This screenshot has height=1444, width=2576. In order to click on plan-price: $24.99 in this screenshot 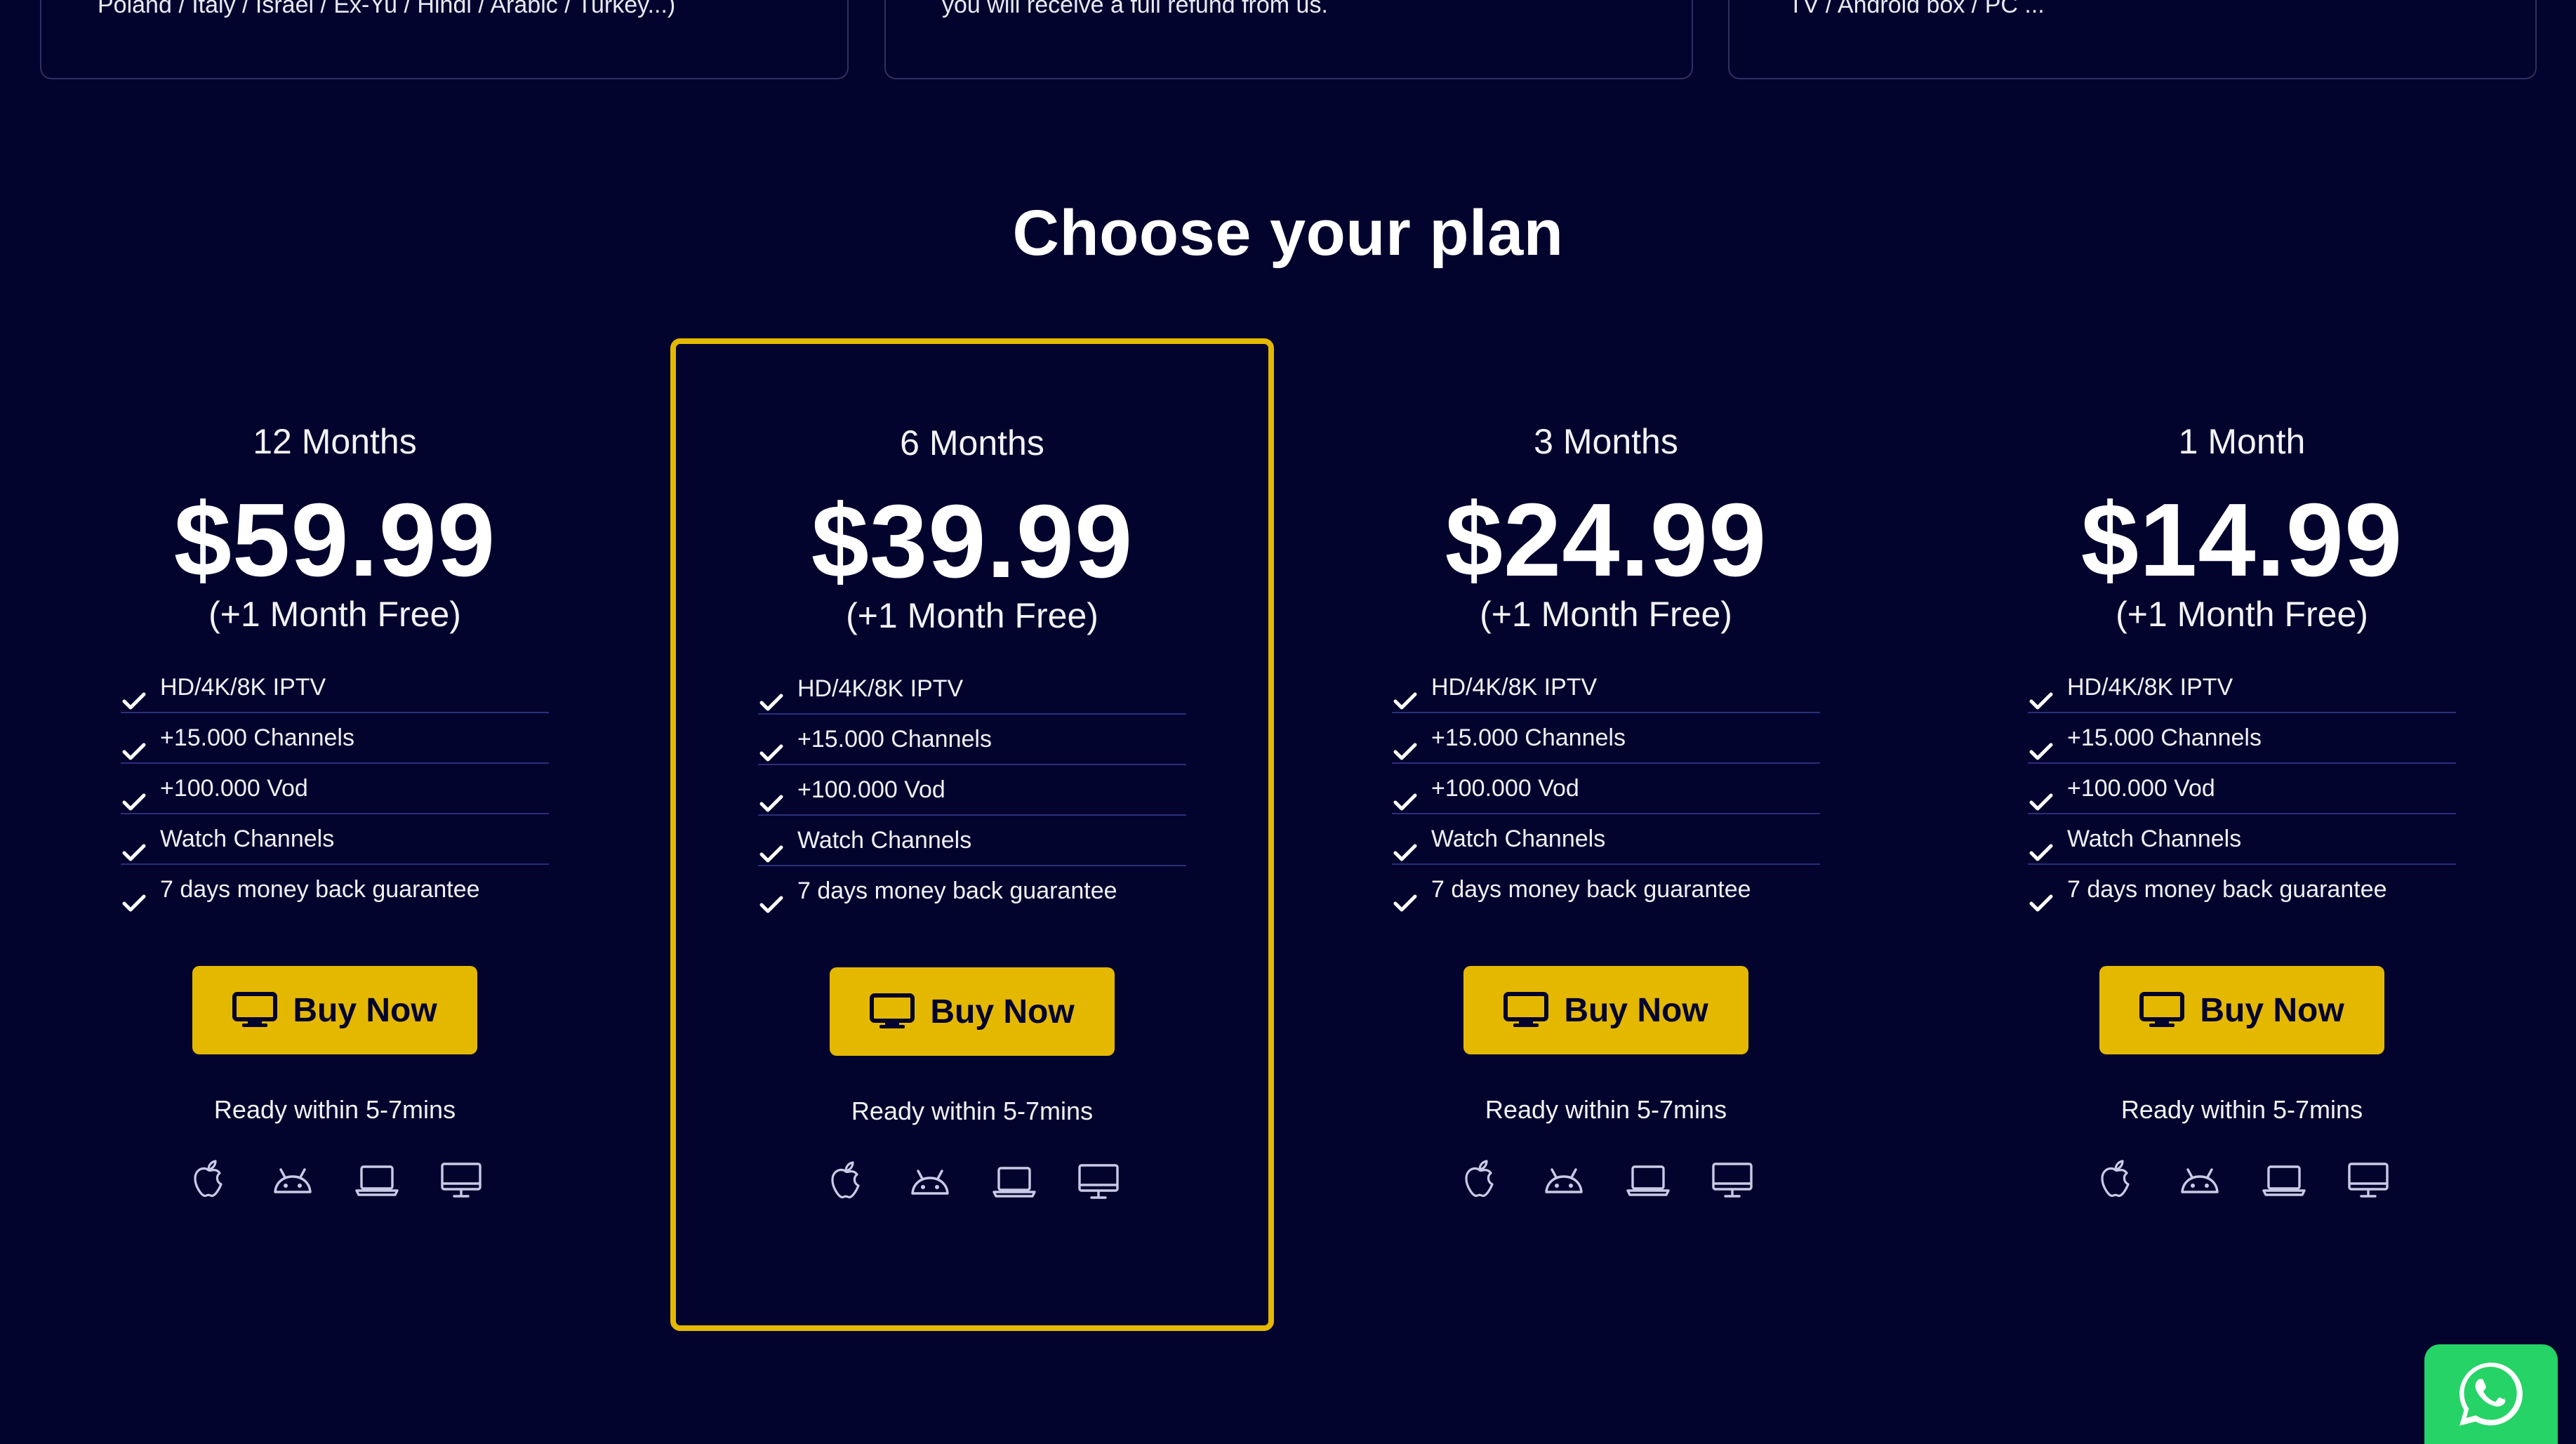, I will do `click(1606, 540)`.